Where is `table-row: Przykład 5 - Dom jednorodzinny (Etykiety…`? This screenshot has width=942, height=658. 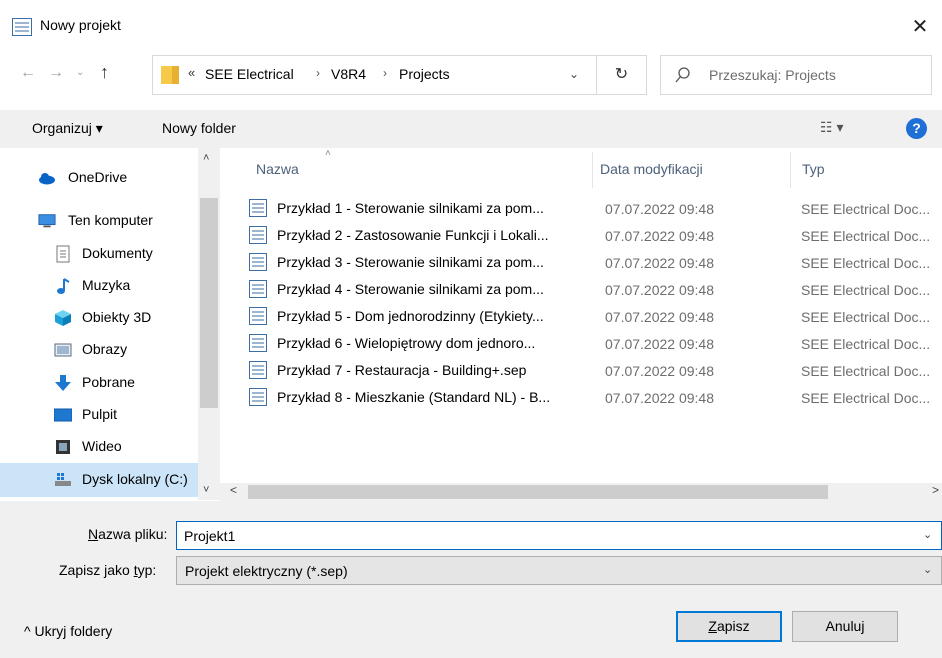 table-row: Przykład 5 - Dom jednorodzinny (Etykiety… is located at coordinates (581, 316).